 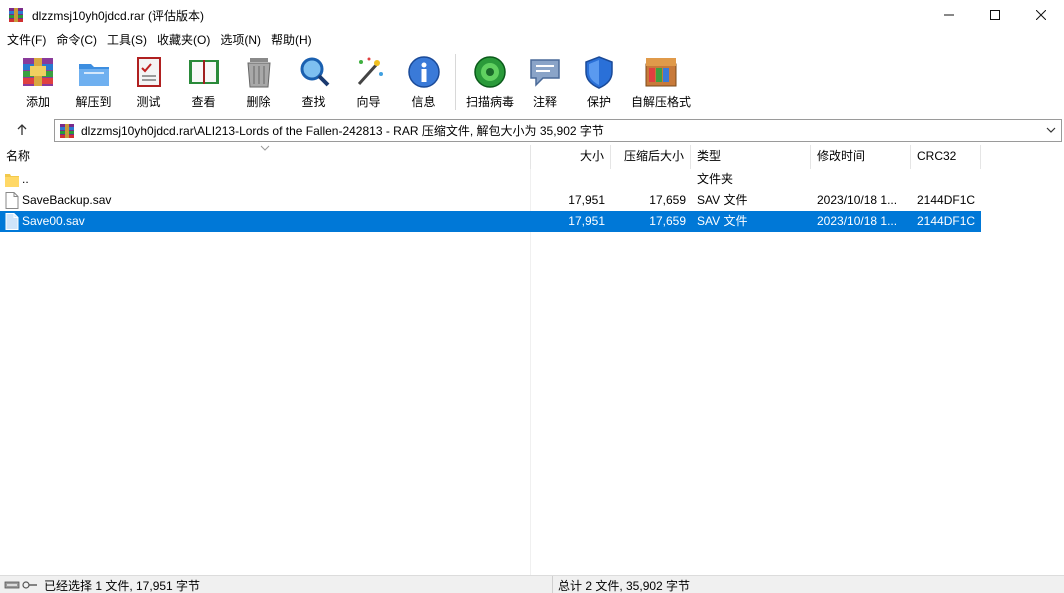 I want to click on comment-button: 注释, so click(x=545, y=82).